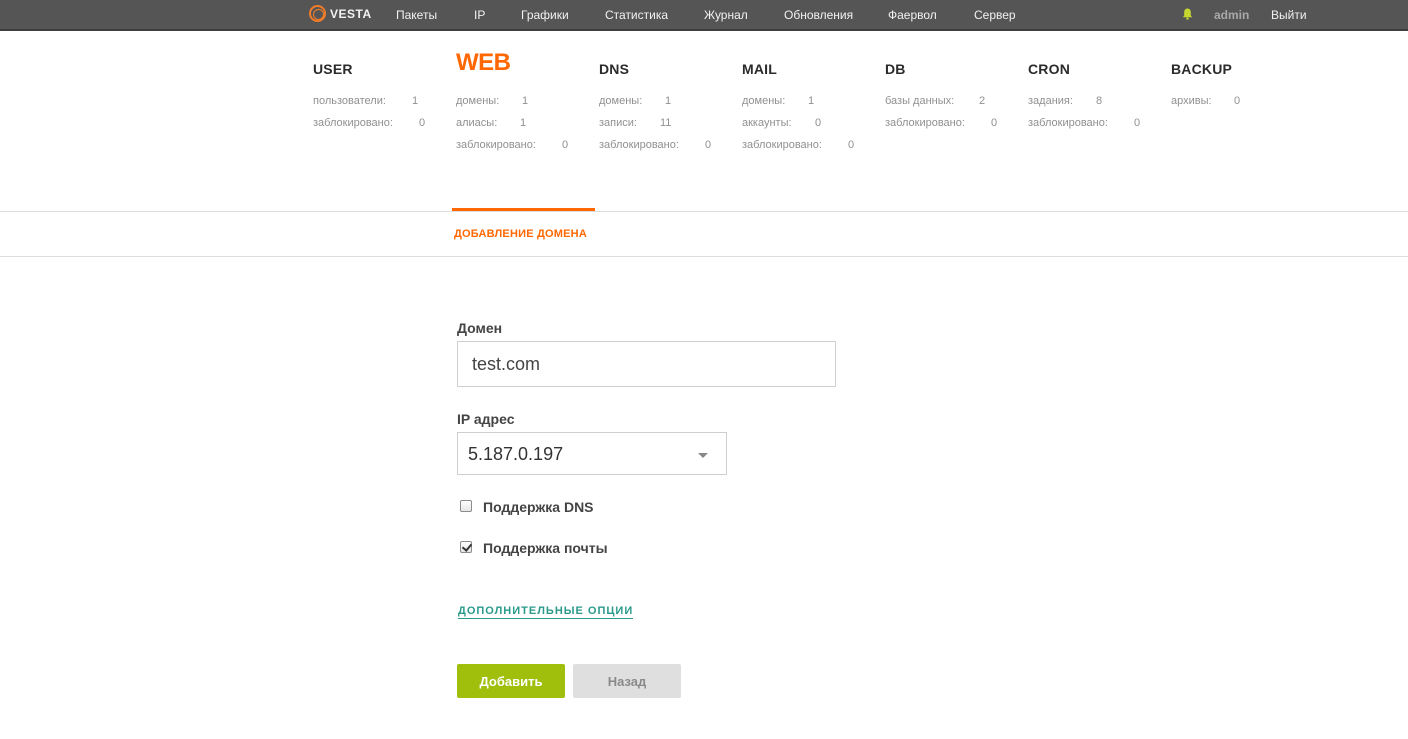 Image resolution: width=1408 pixels, height=739 pixels. I want to click on back-button: Назад, so click(627, 681).